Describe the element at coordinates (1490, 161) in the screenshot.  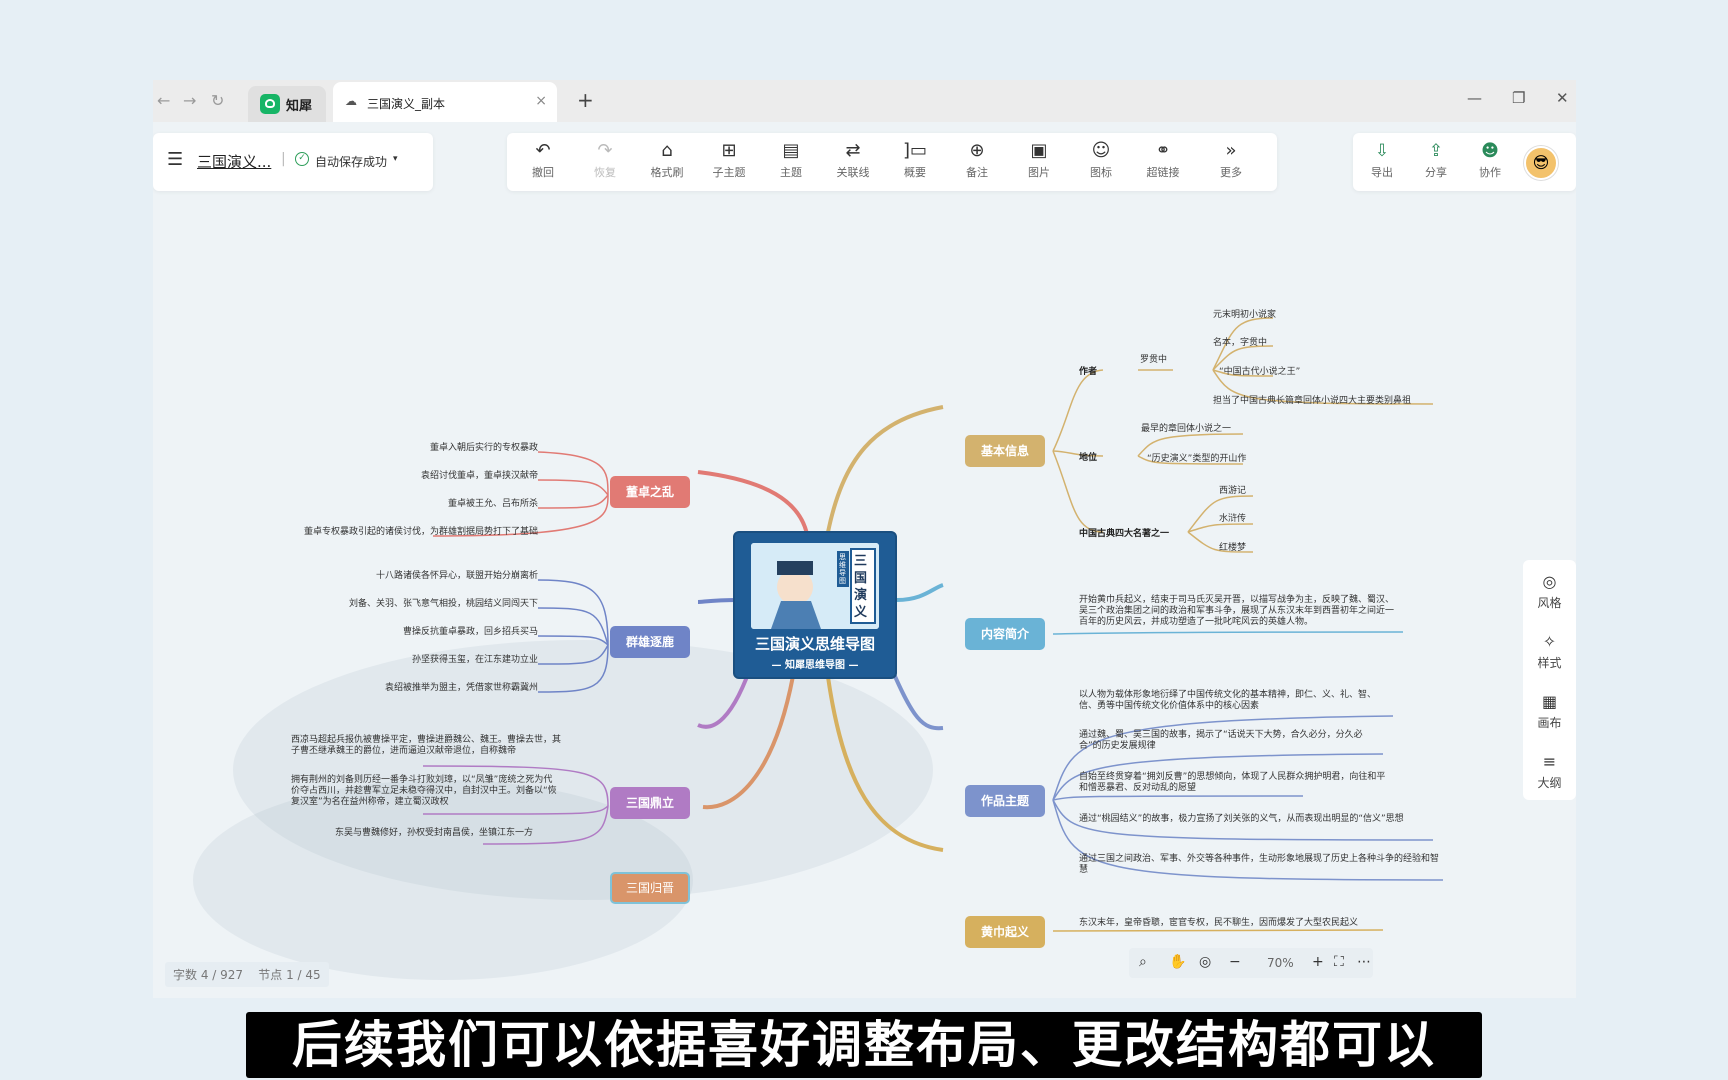
I see `collaborate-button: ☻ 协作` at that location.